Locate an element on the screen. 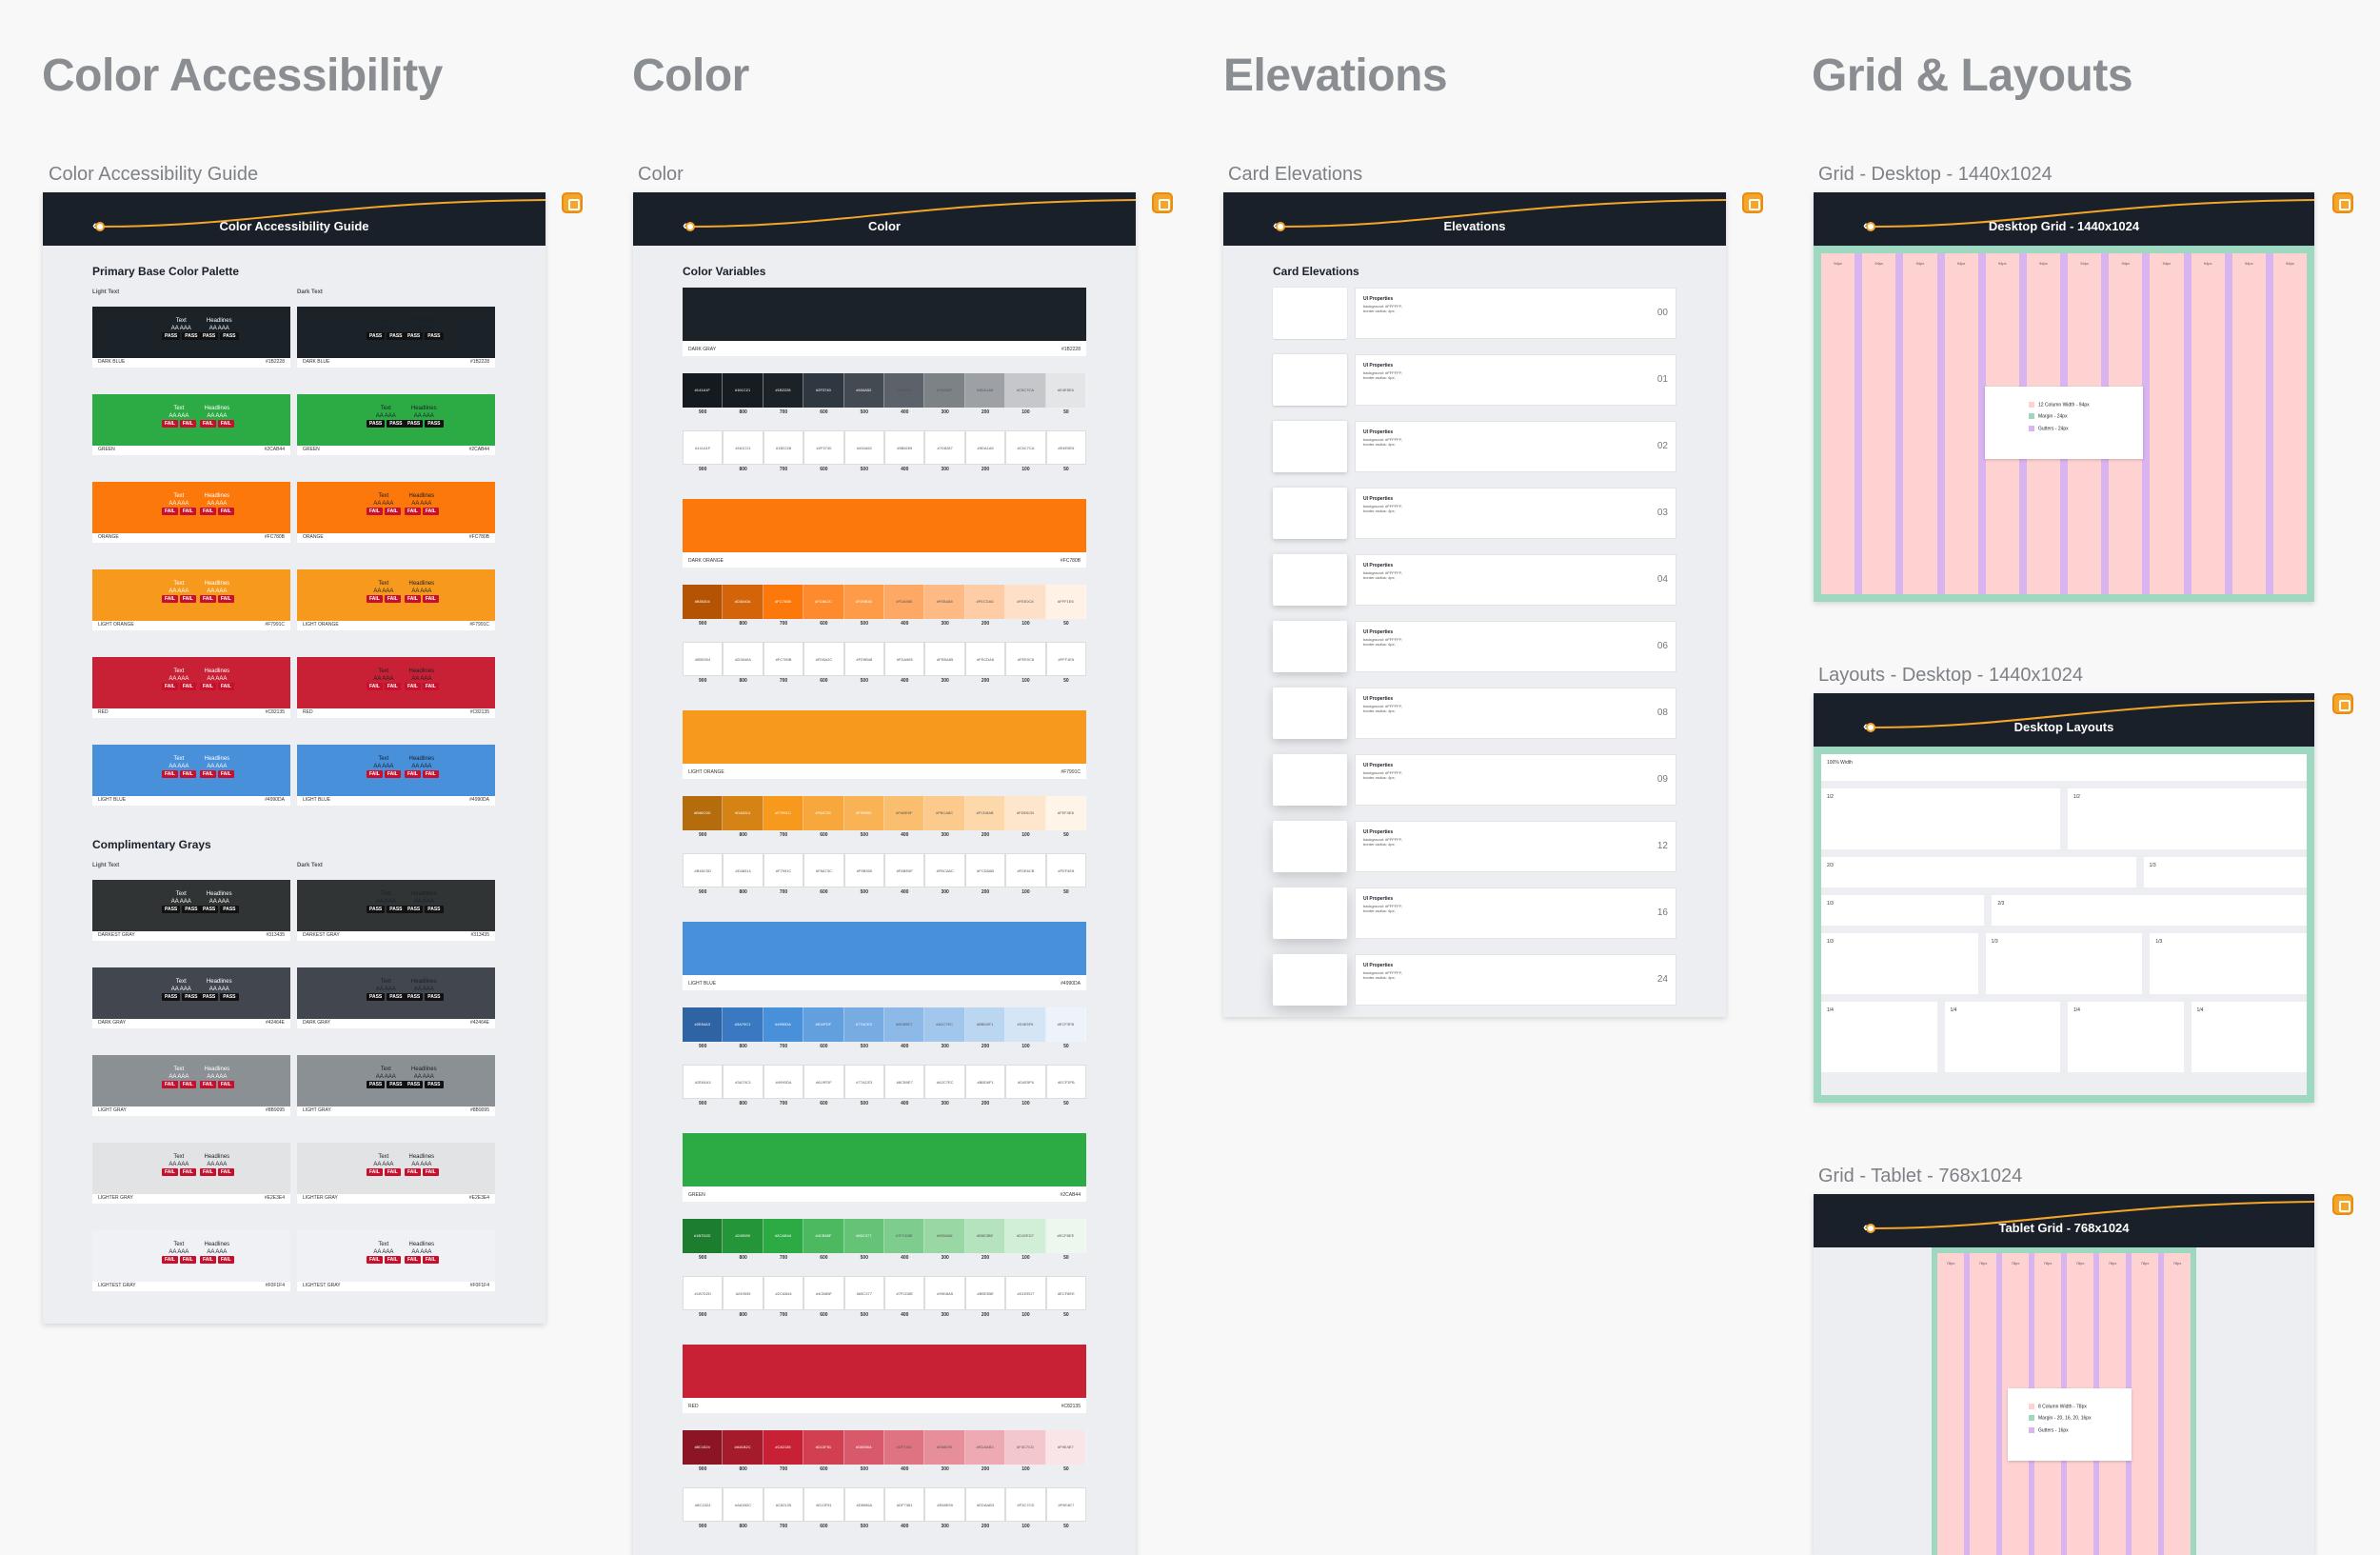 The image size is (2380, 1555). shade-swatch: #99D8A5 is located at coordinates (944, 1236).